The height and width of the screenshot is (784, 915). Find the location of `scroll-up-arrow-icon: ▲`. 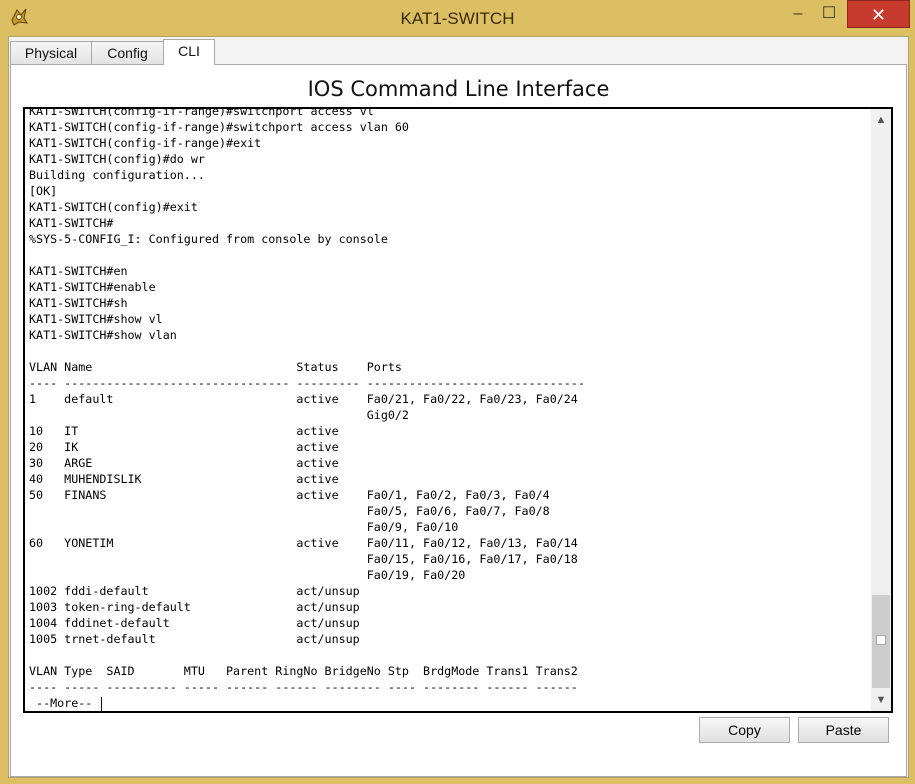

scroll-up-arrow-icon: ▲ is located at coordinates (881, 120).